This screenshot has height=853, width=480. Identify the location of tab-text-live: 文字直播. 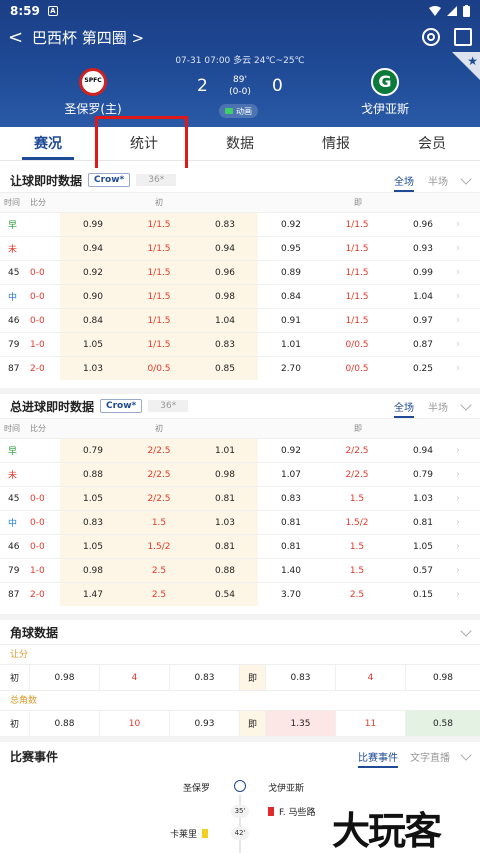
(430, 756).